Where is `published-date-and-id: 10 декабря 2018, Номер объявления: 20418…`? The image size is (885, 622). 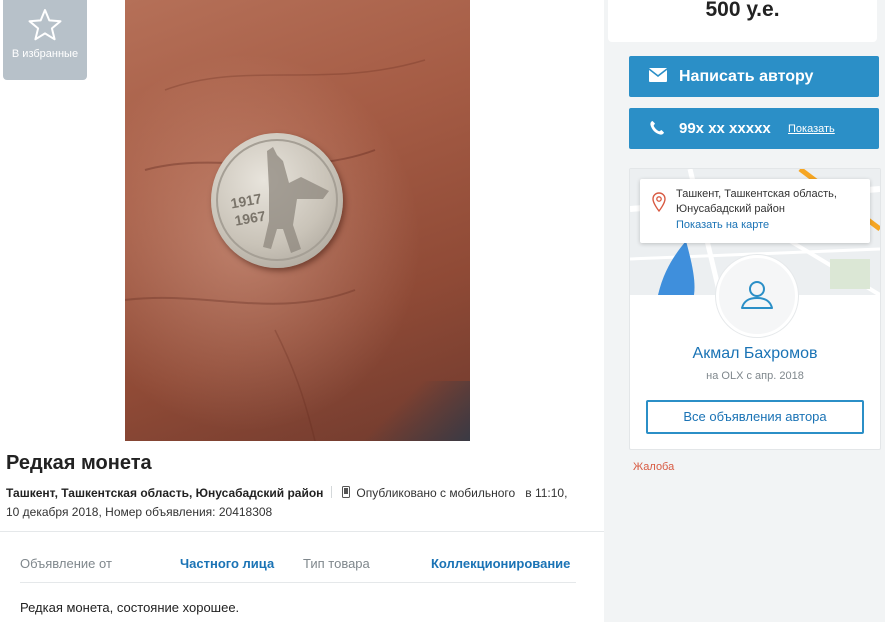
published-date-and-id: 10 декабря 2018, Номер объявления: 20418… is located at coordinates (139, 512).